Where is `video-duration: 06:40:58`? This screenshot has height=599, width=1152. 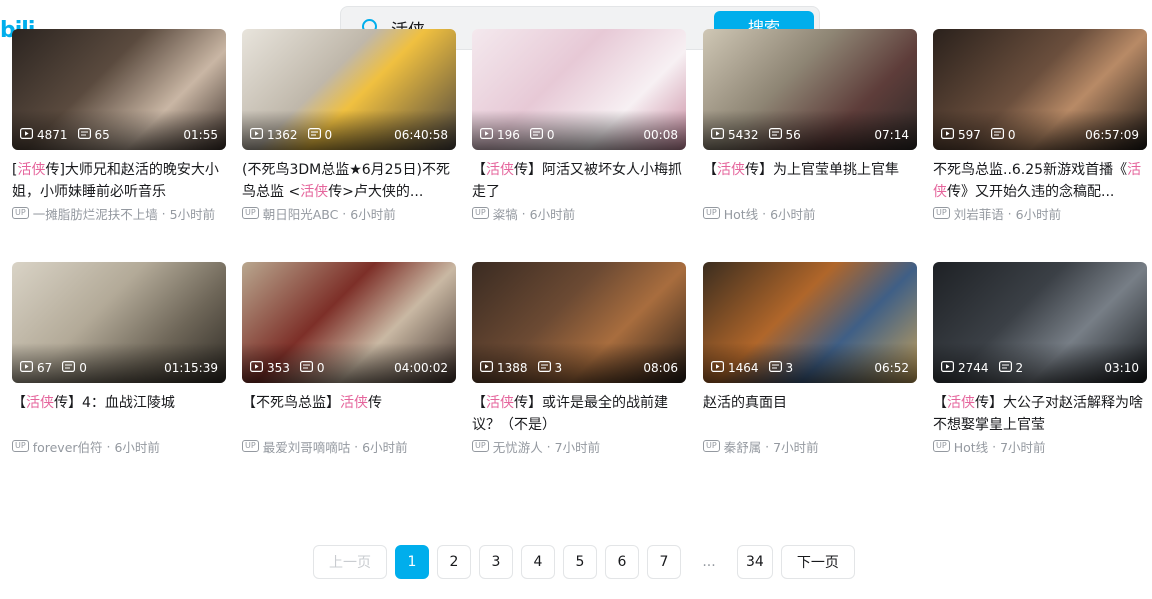
video-duration: 06:40:58 is located at coordinates (421, 135).